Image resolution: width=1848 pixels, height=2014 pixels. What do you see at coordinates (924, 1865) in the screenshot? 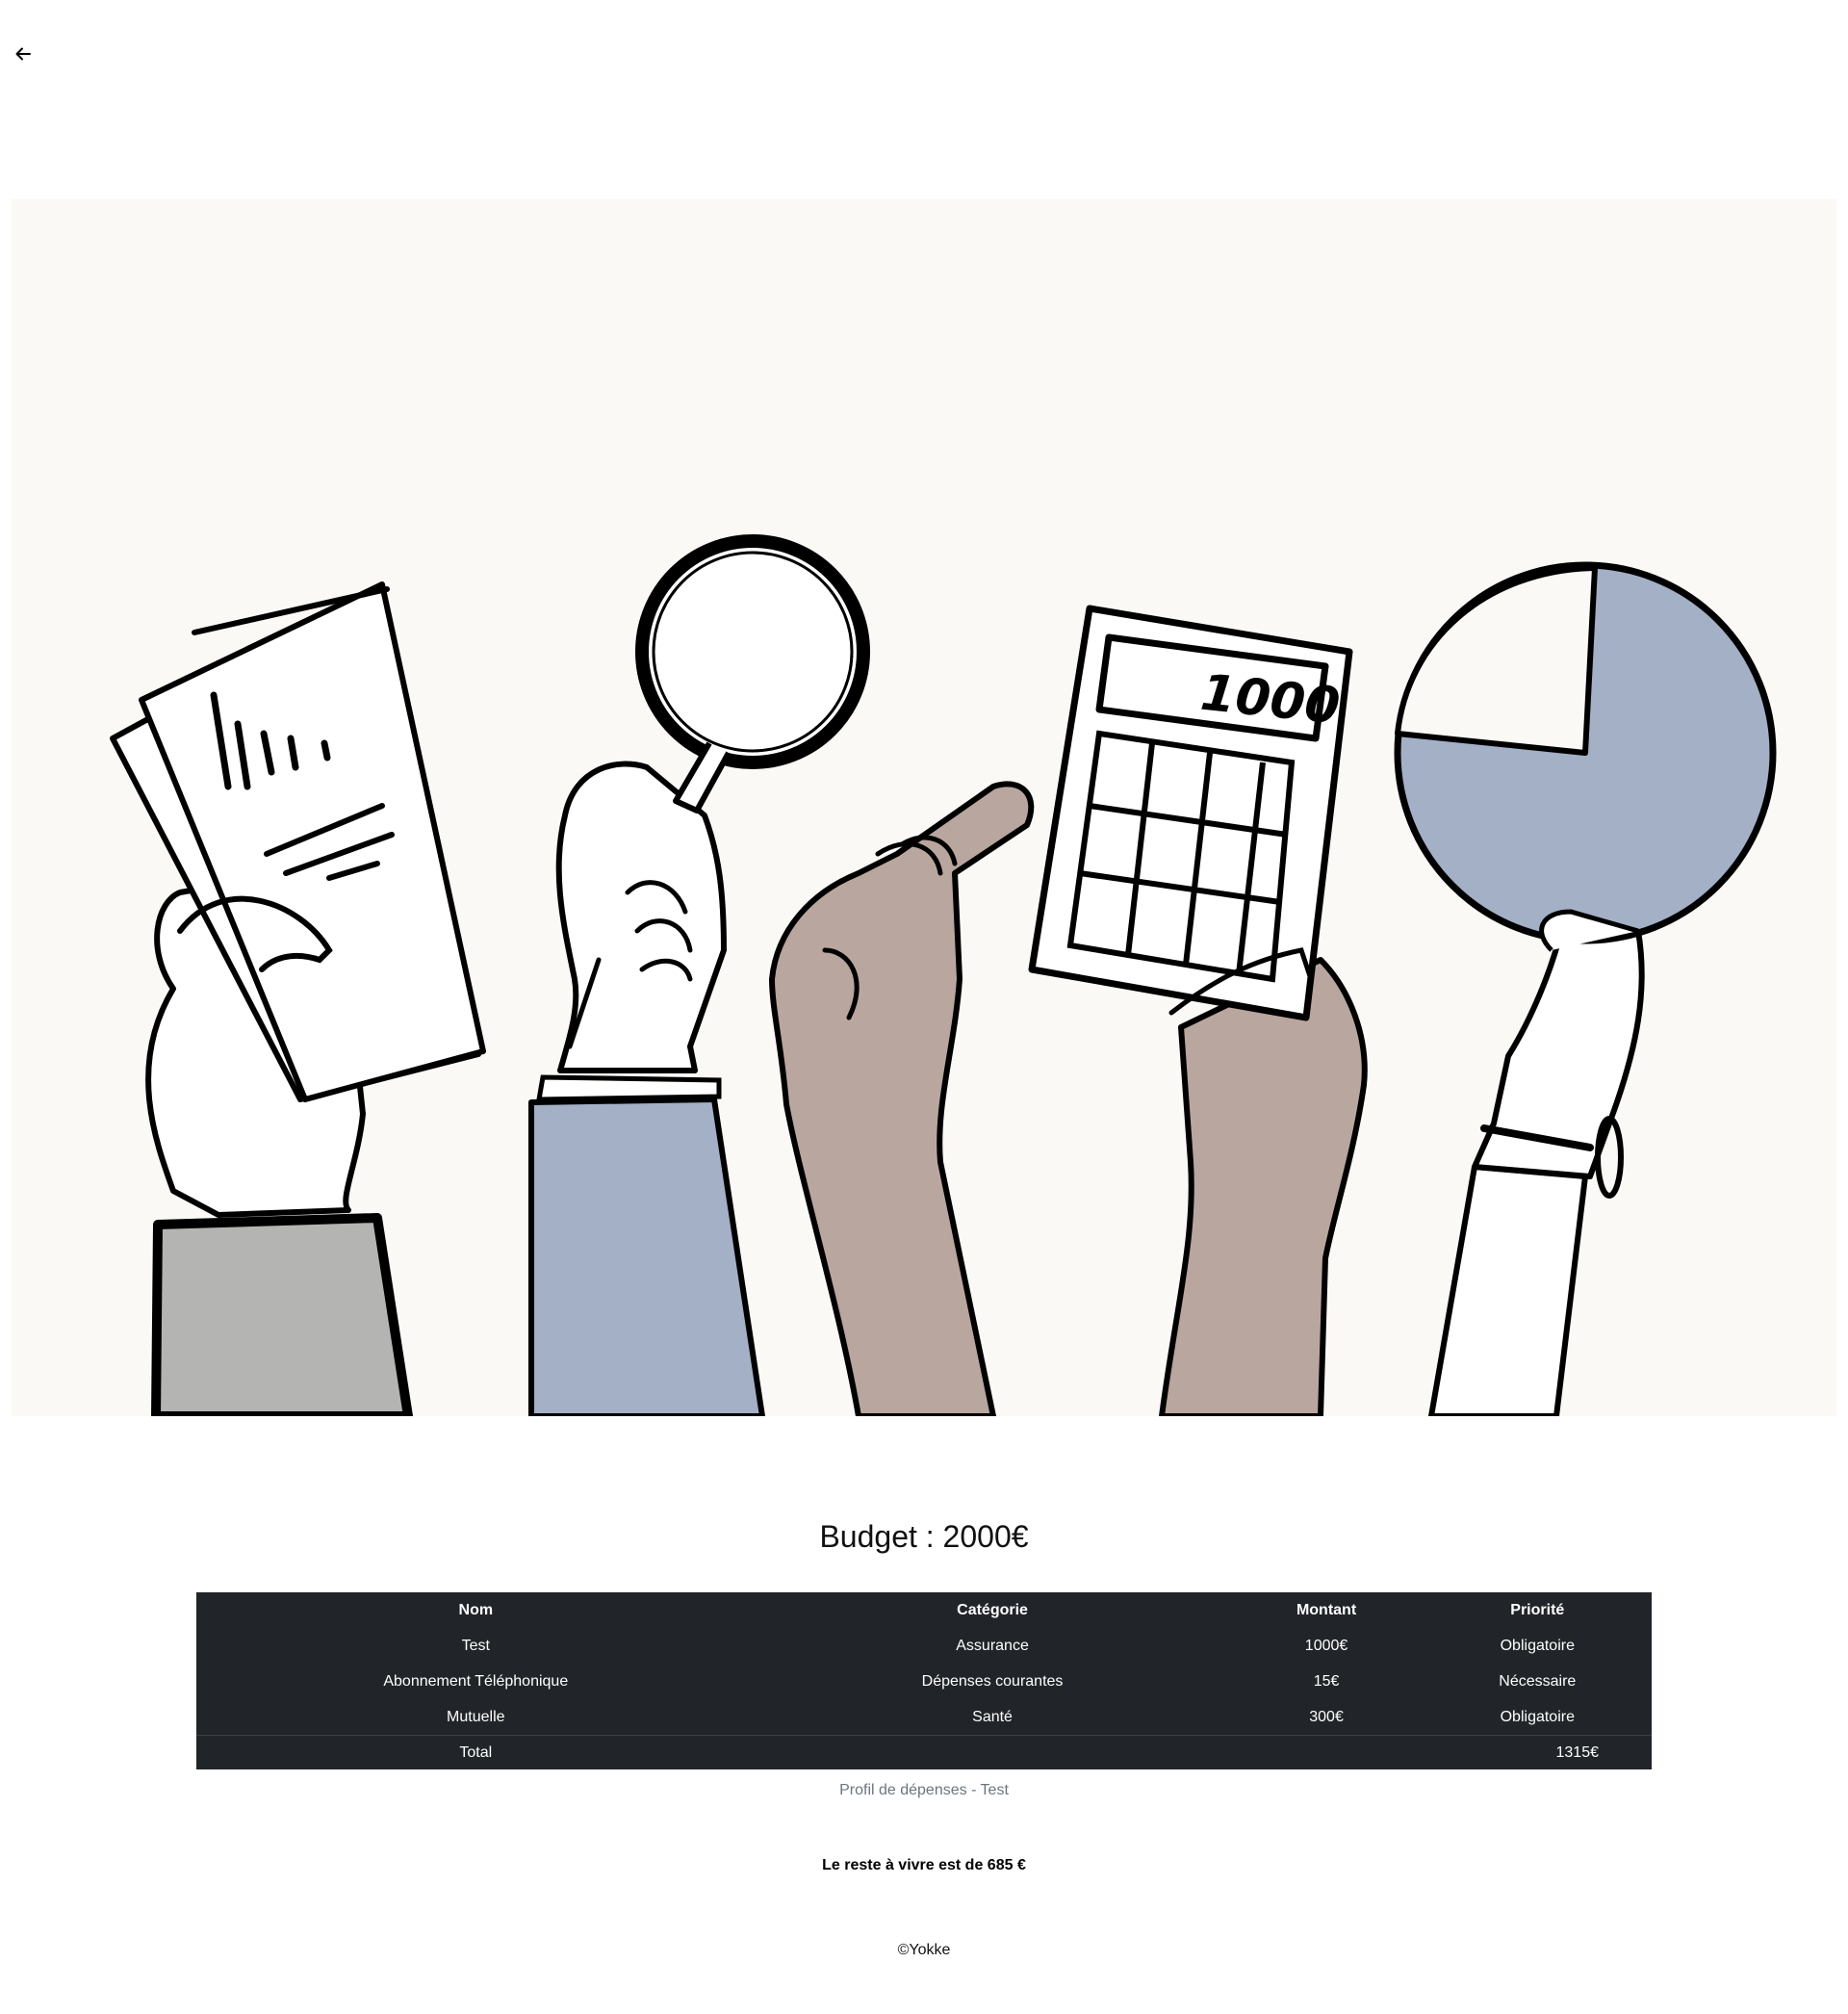
I see `reste-a-vivre-text: Le reste à vivre est de 685 €` at bounding box center [924, 1865].